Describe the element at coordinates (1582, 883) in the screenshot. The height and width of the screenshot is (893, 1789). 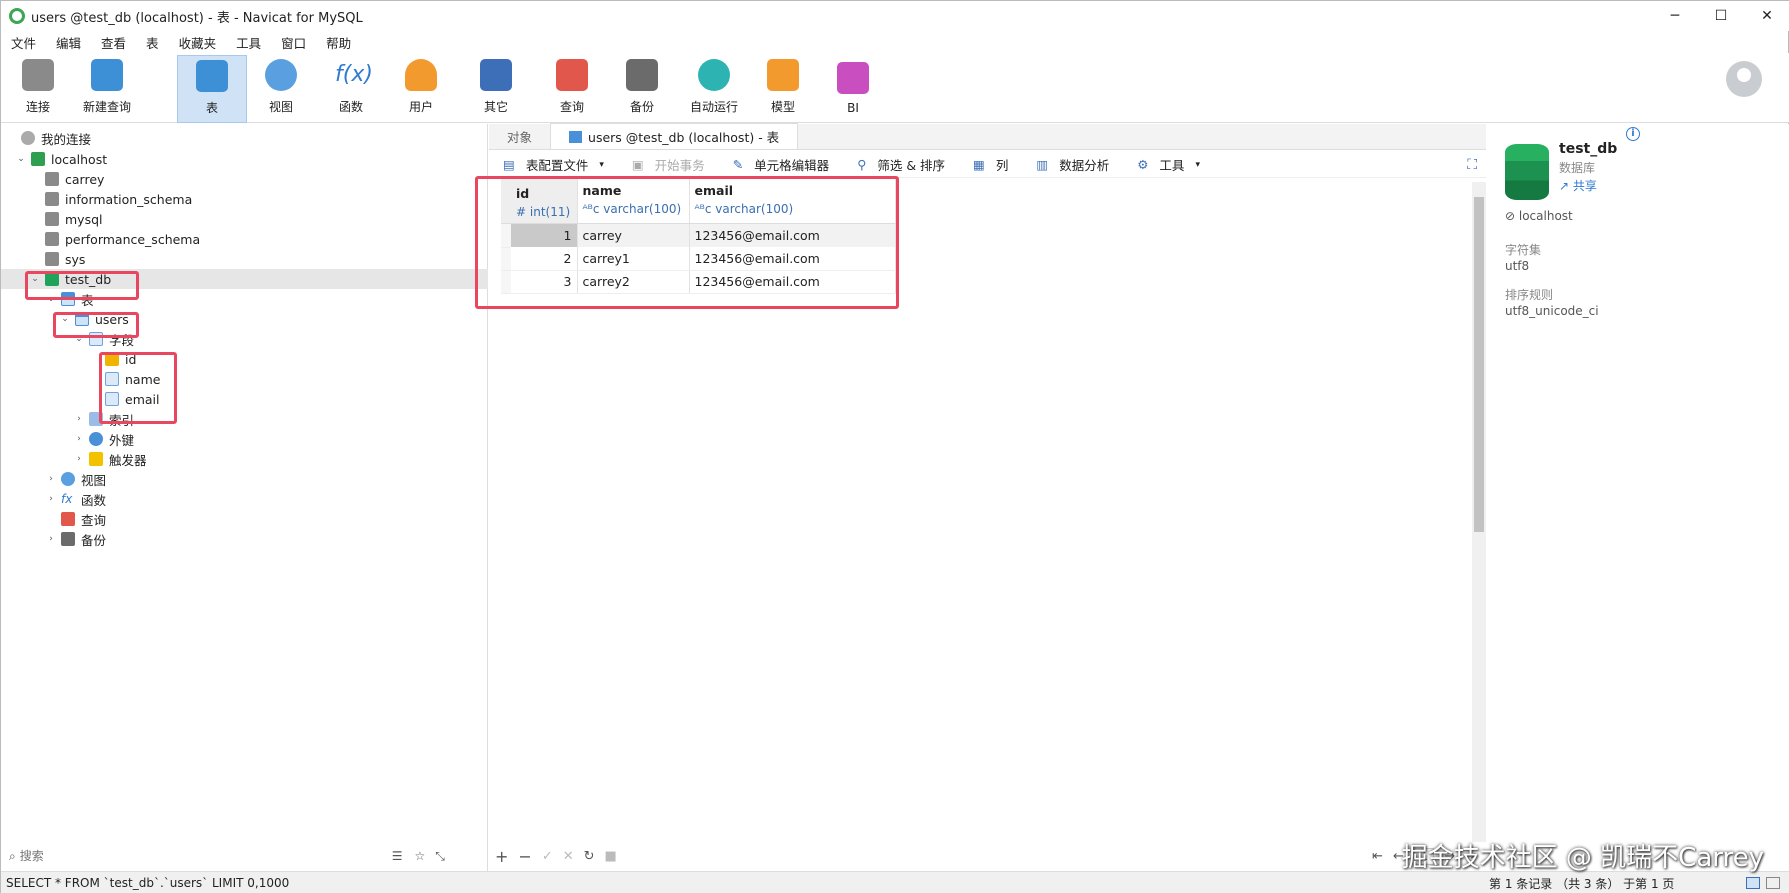
I see `status-record-count: 第 1 条记录 （共 3 条） 于第 1 页` at that location.